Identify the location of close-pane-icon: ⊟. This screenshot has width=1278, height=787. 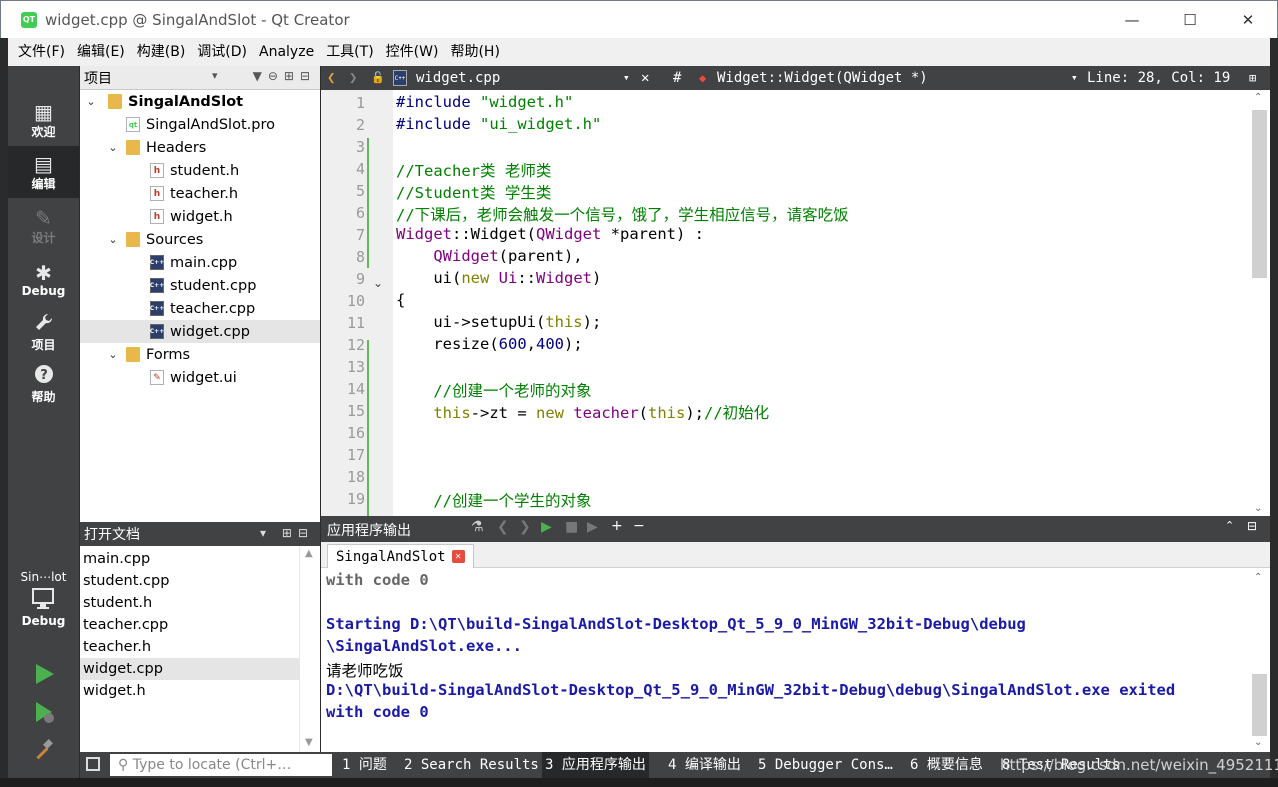
(1252, 526).